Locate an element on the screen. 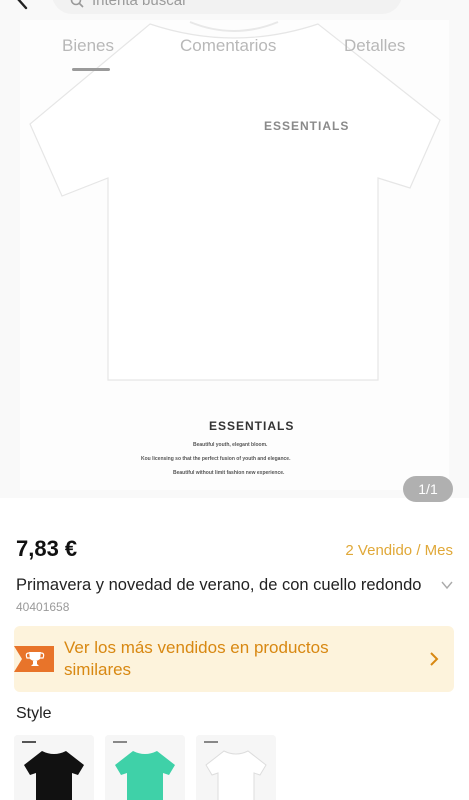  style-options is located at coordinates (234, 767).